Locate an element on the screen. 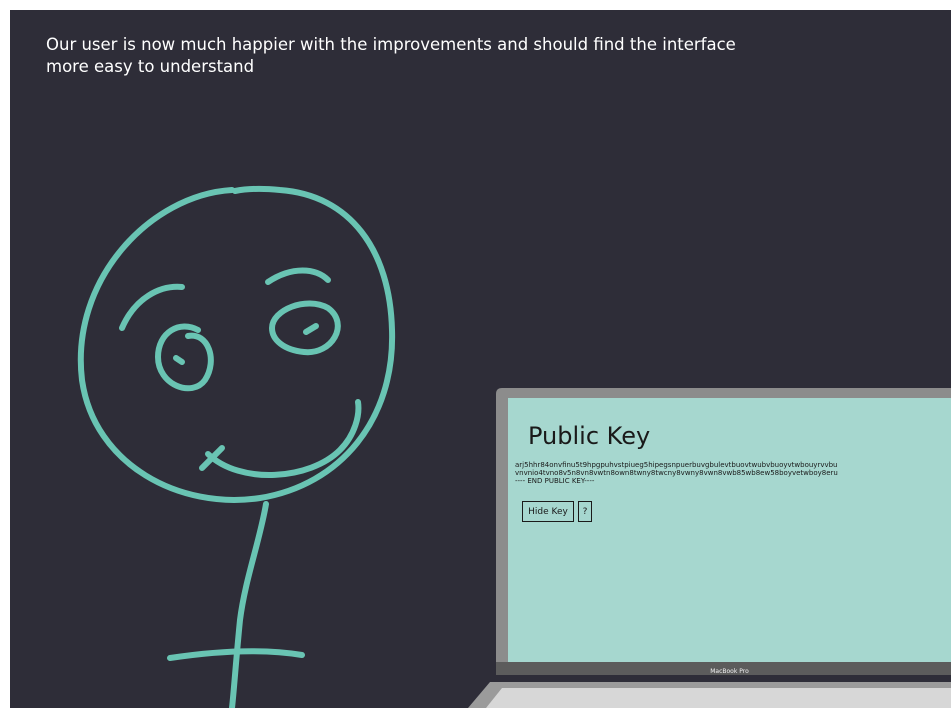  help-button: ? is located at coordinates (585, 511).